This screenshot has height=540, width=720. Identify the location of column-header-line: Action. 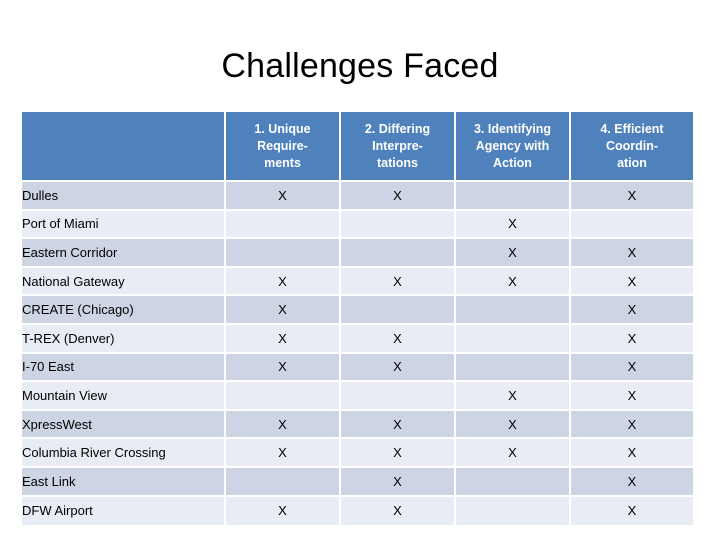
(512, 162).